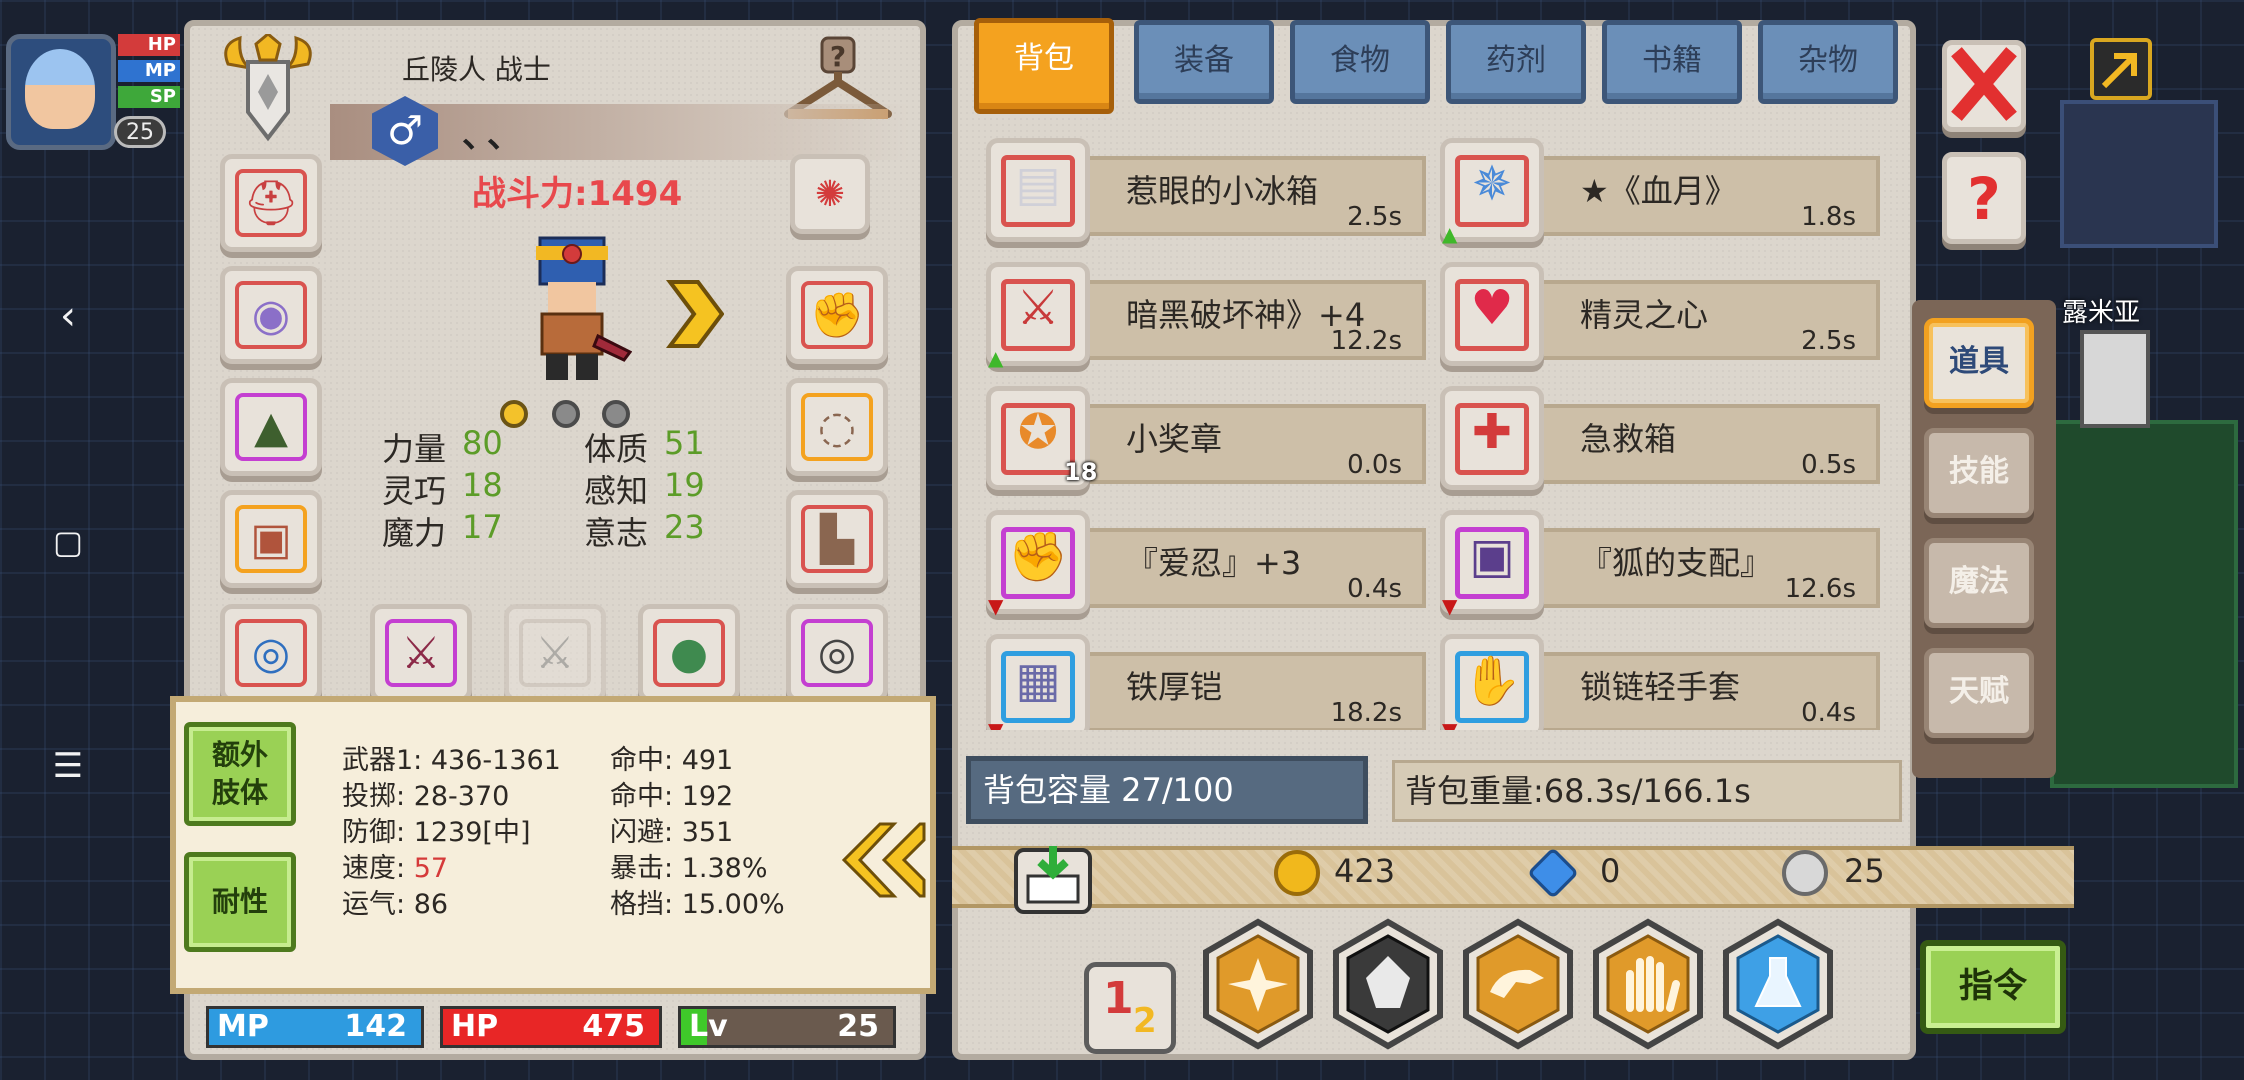 The height and width of the screenshot is (1080, 2244). What do you see at coordinates (613, 1026) in the screenshot?
I see `hp-bar-value: 475` at bounding box center [613, 1026].